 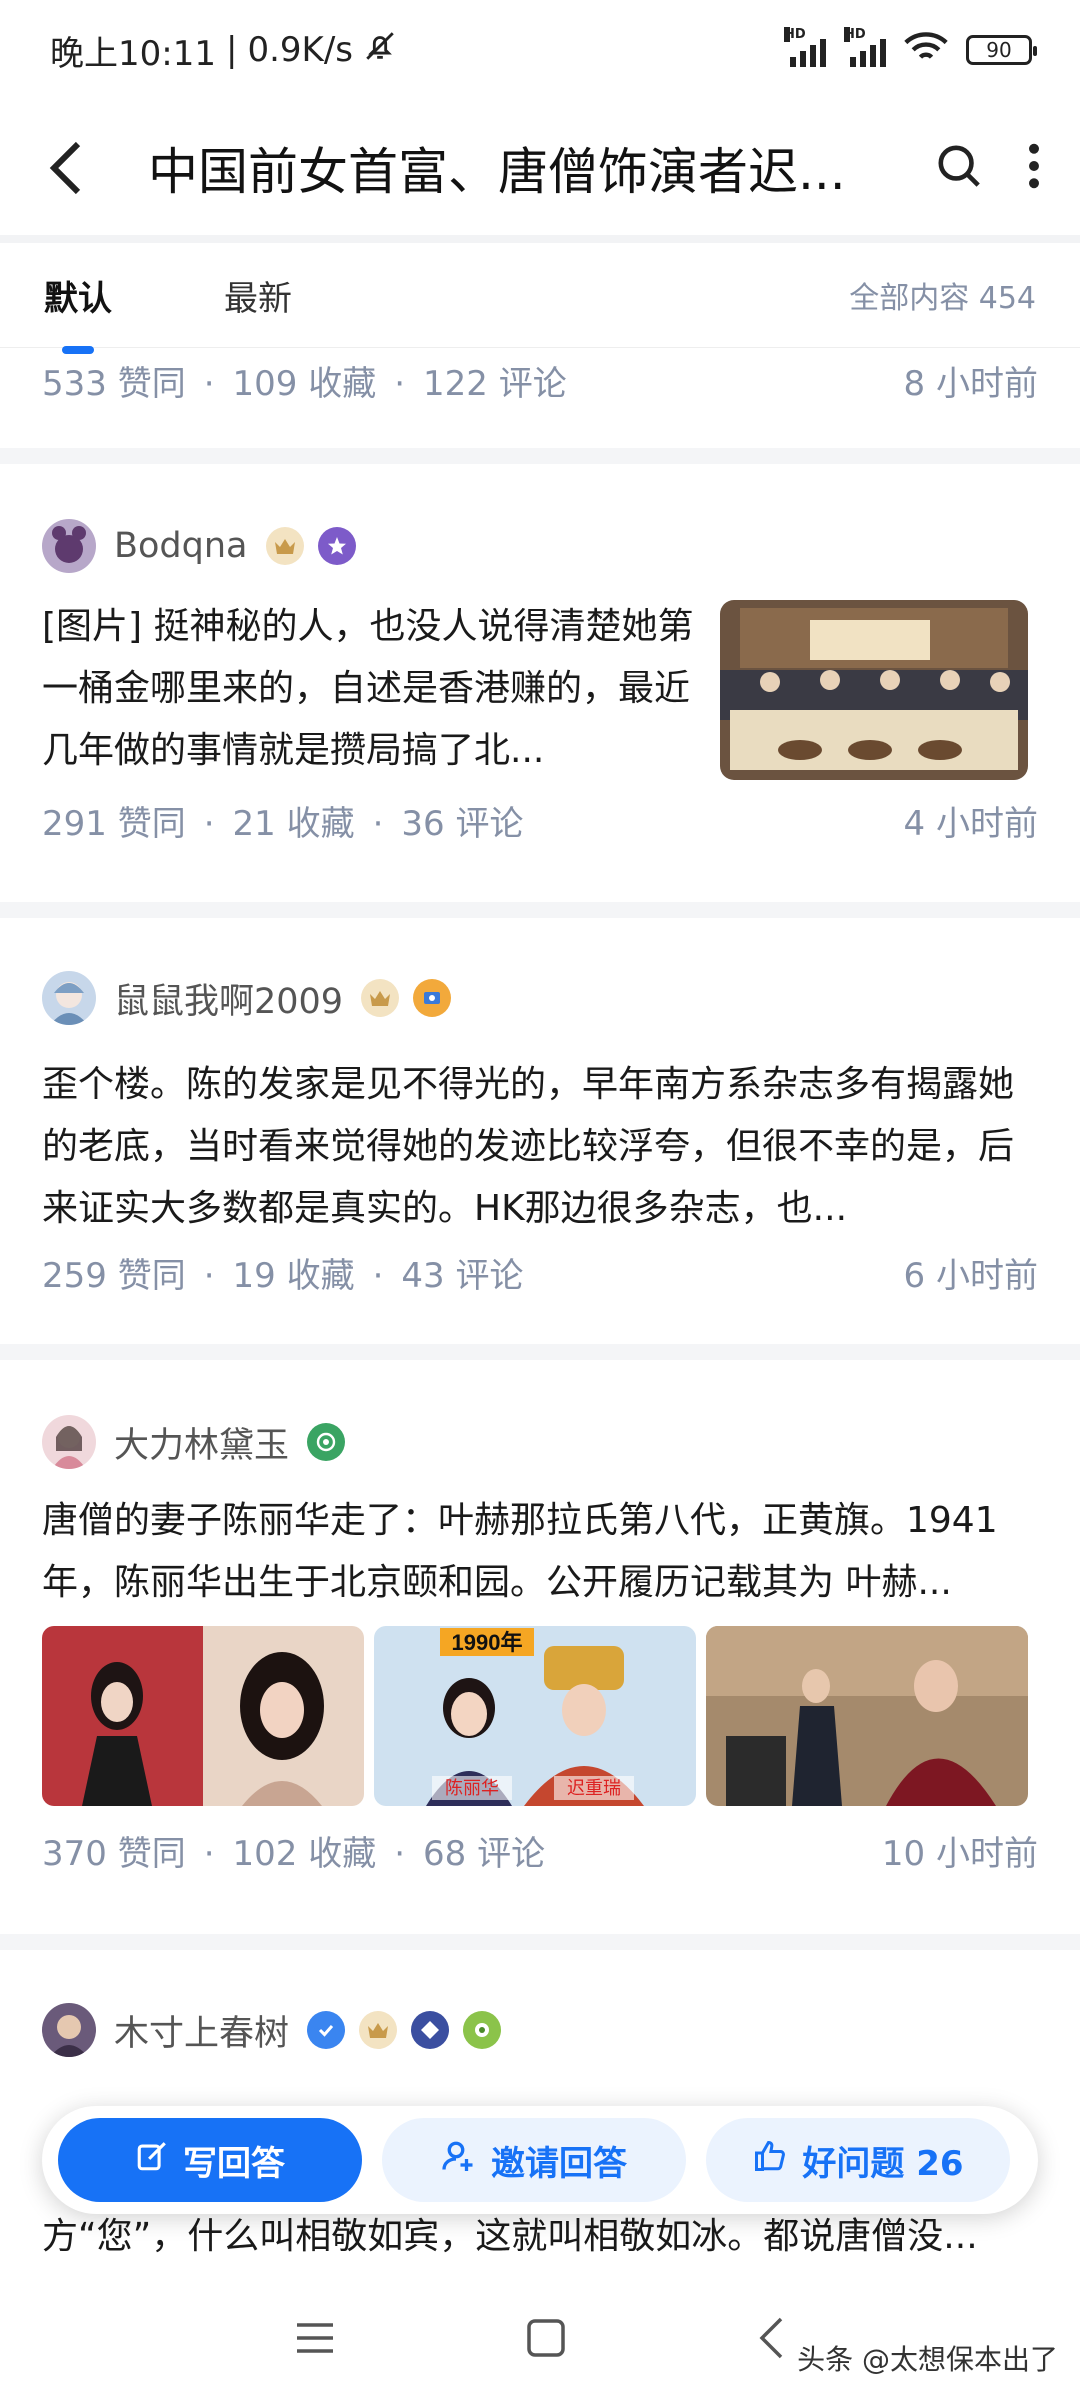 I want to click on status-bar: 晚上10:11 | 0.9K/s HD HD 90, so click(x=540, y=50).